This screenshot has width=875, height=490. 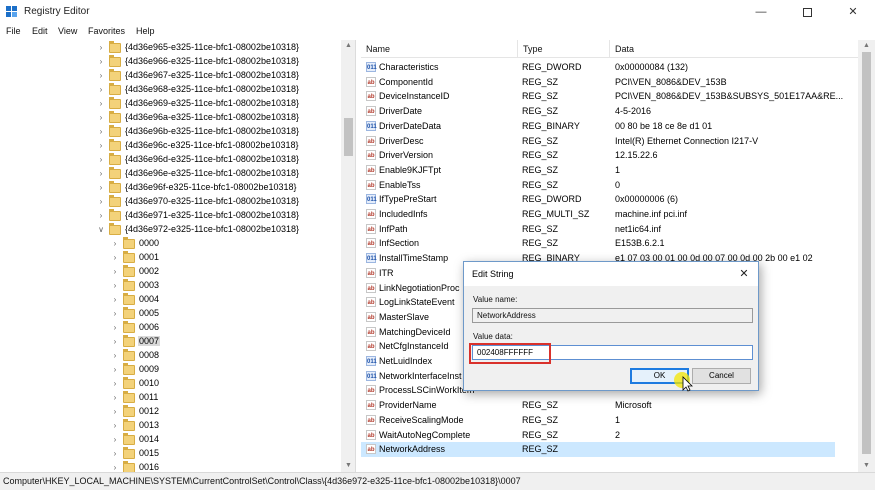 What do you see at coordinates (216, 62) in the screenshot?
I see `tree-item: › {4d36e966-e325-11ce-bfc1-08002be10318}` at bounding box center [216, 62].